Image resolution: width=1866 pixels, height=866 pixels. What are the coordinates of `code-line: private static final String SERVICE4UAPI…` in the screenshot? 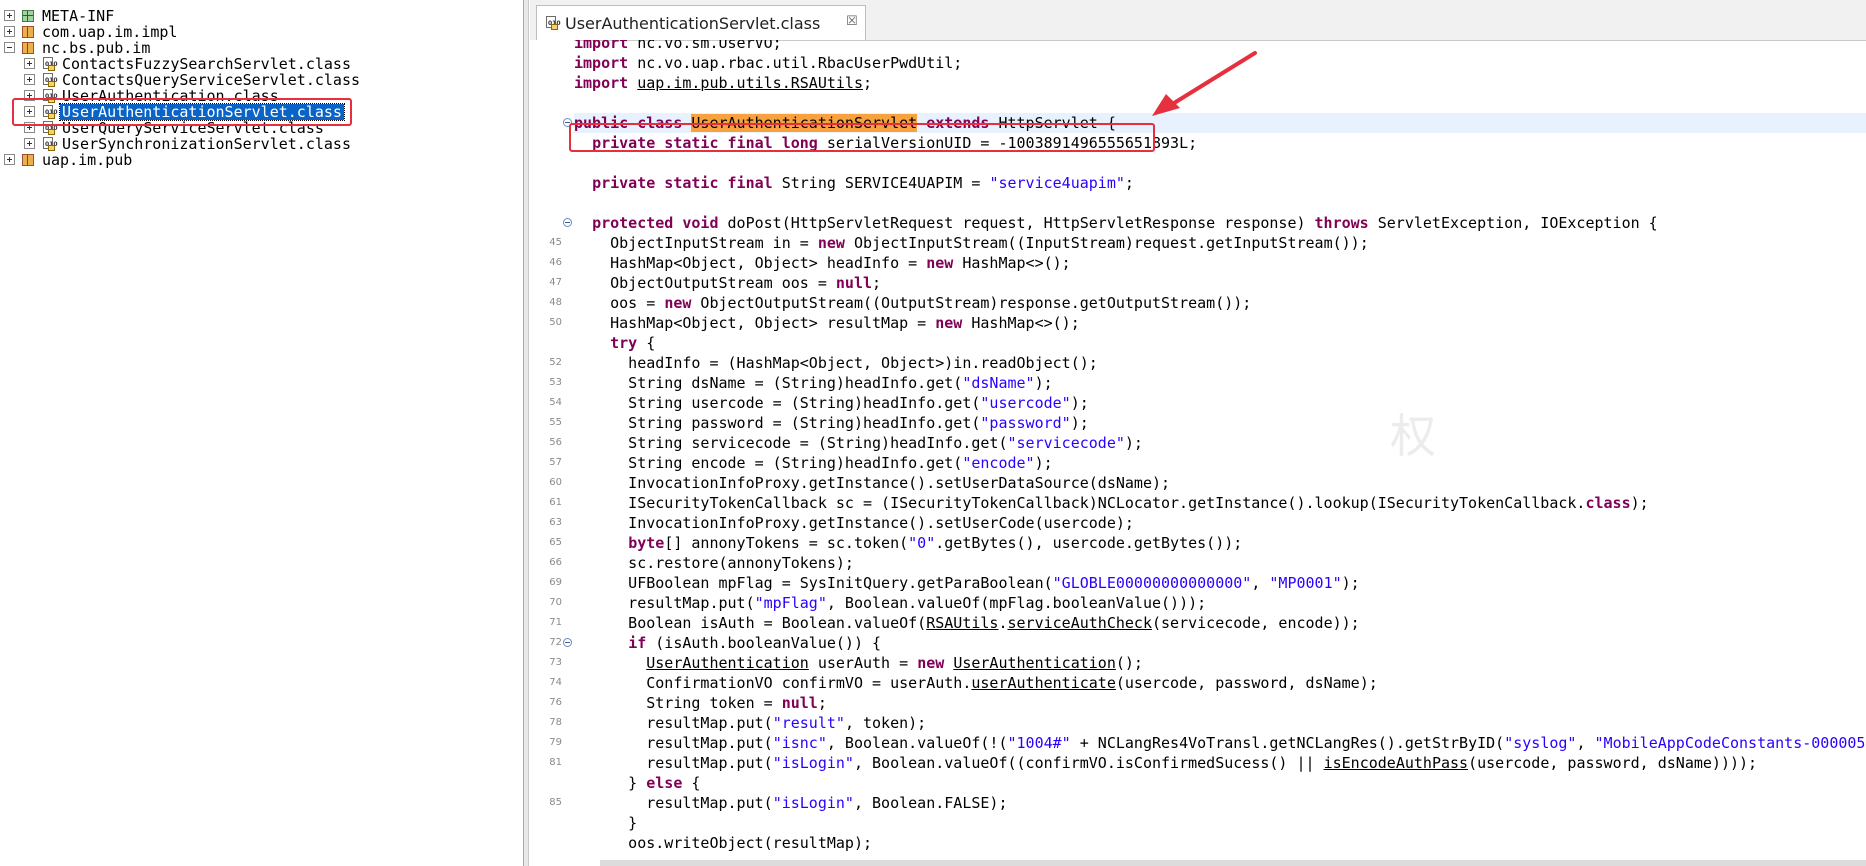 It's located at (863, 183).